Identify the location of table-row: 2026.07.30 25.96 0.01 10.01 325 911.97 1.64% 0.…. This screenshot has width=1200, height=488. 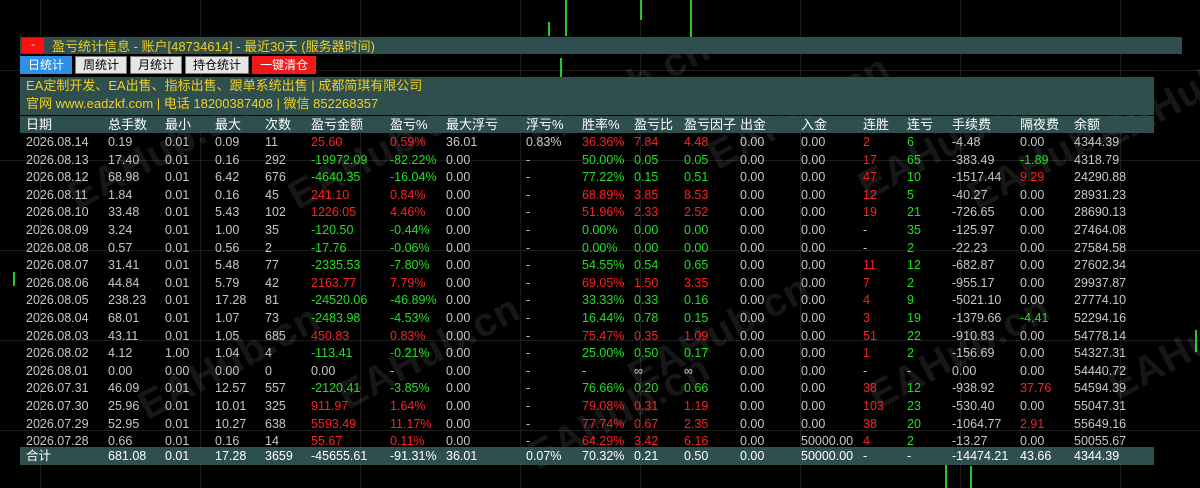
(587, 407).